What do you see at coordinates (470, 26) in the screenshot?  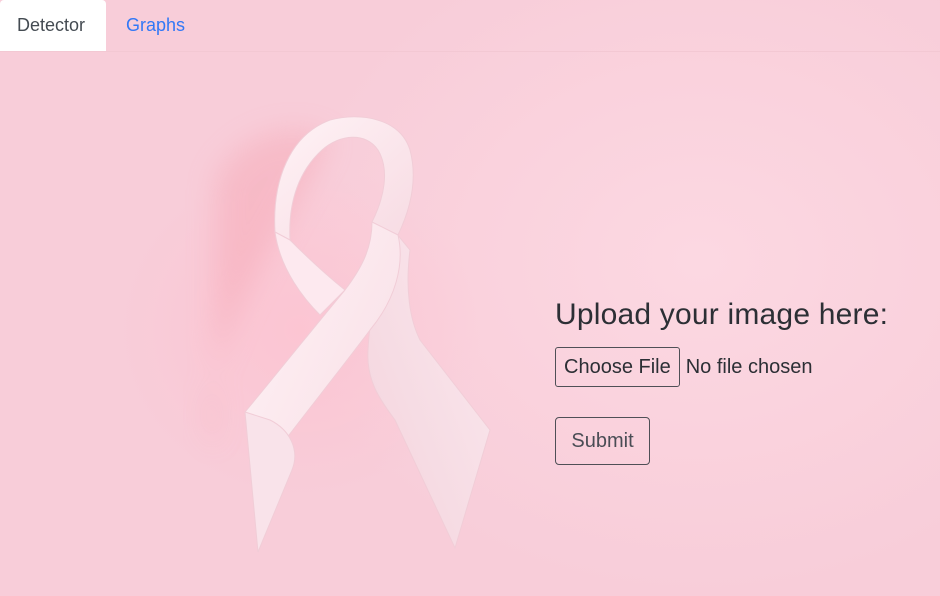 I see `navbar: Detector Graphs` at bounding box center [470, 26].